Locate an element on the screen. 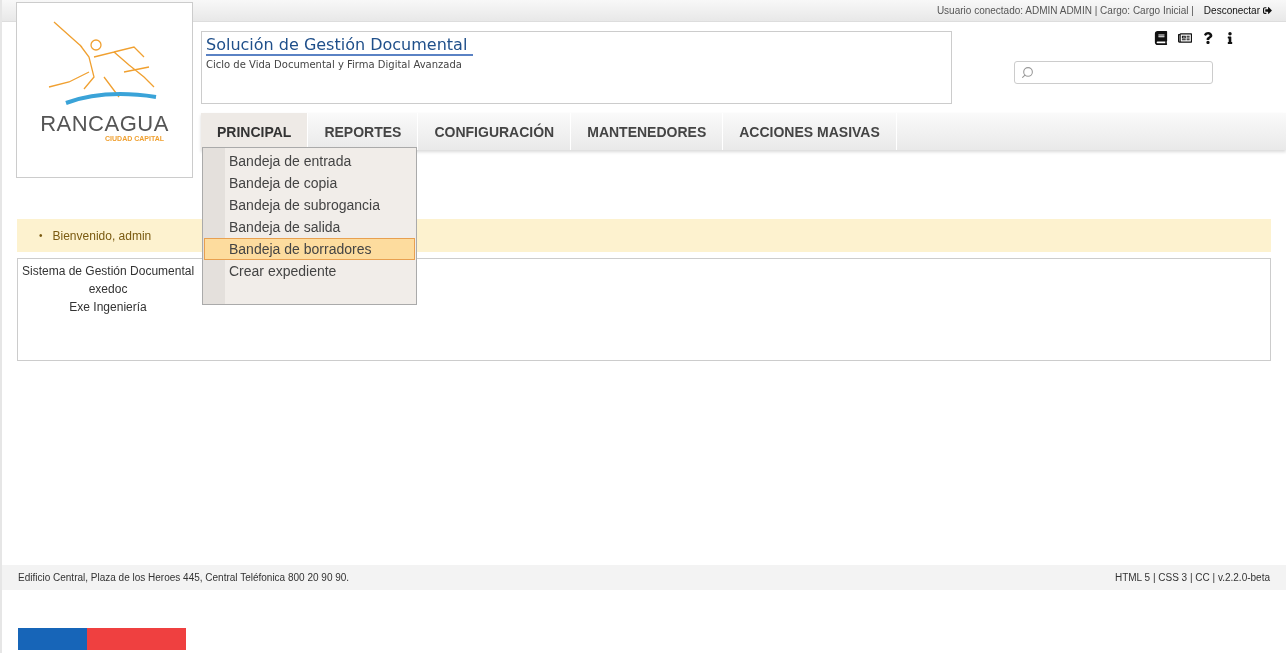  user-info: Usuario conectado: ADMIN ADMIN | Cargo: Cargo Inicial | is located at coordinates (1065, 10).